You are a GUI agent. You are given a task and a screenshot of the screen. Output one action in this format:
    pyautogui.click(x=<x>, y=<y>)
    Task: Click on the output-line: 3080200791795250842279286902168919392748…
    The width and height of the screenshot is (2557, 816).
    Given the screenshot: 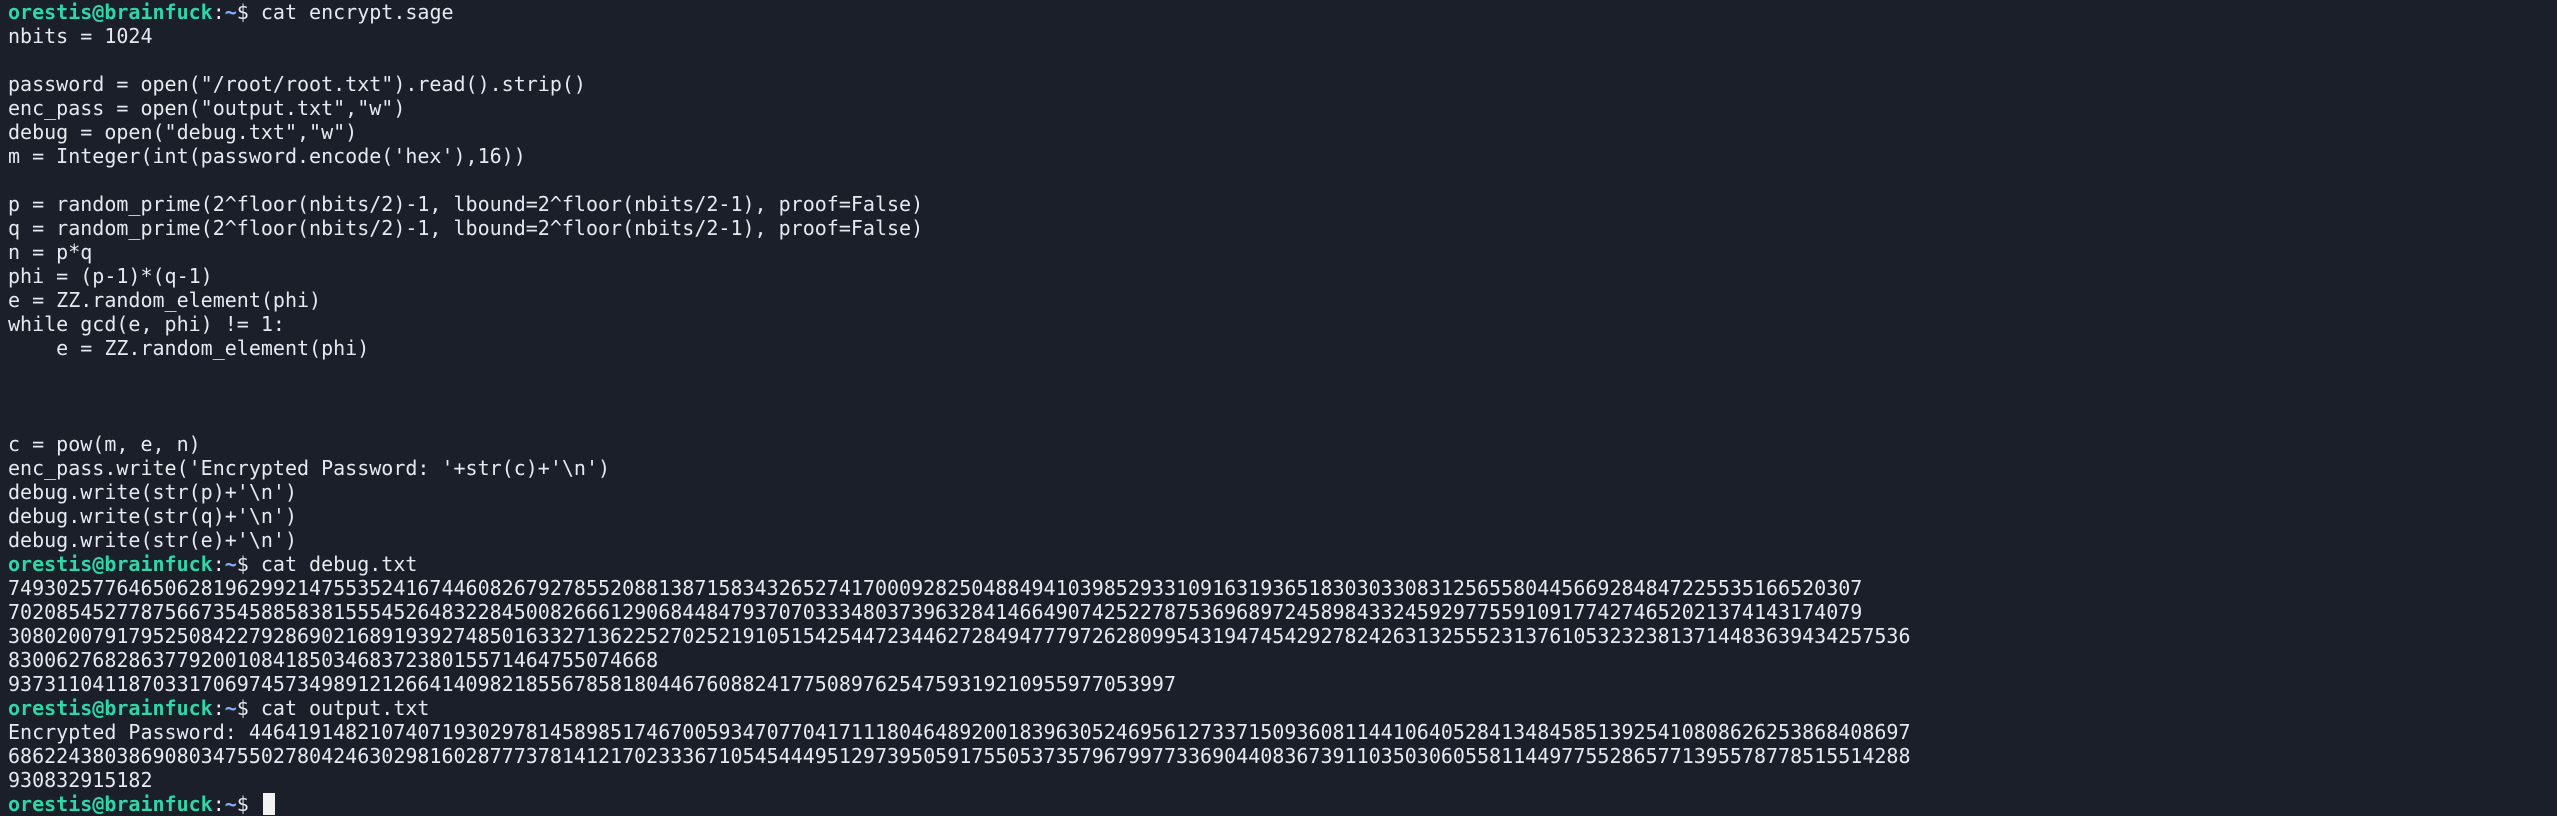 What is the action you would take?
    pyautogui.click(x=959, y=648)
    